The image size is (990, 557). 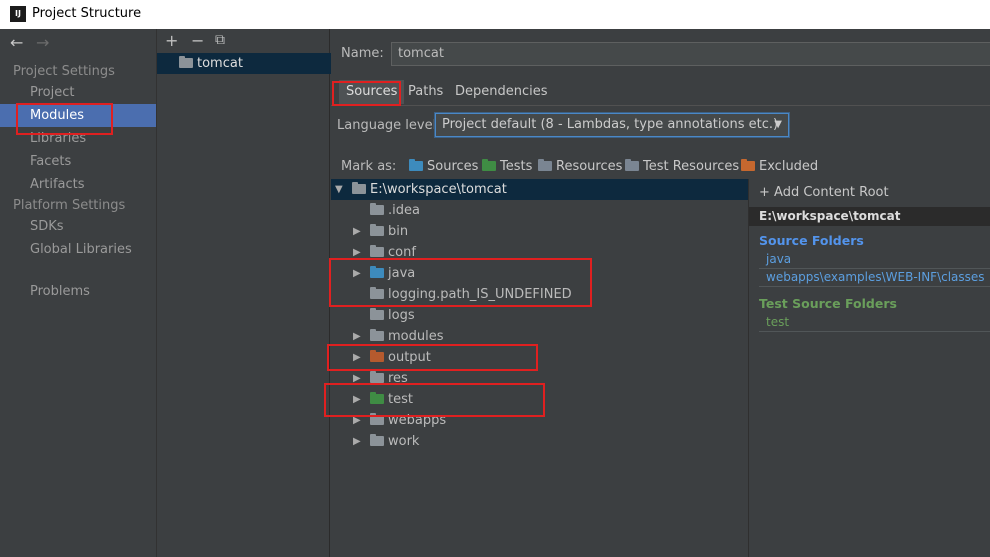 What do you see at coordinates (186, 62) in the screenshot?
I see `module-folder-icon` at bounding box center [186, 62].